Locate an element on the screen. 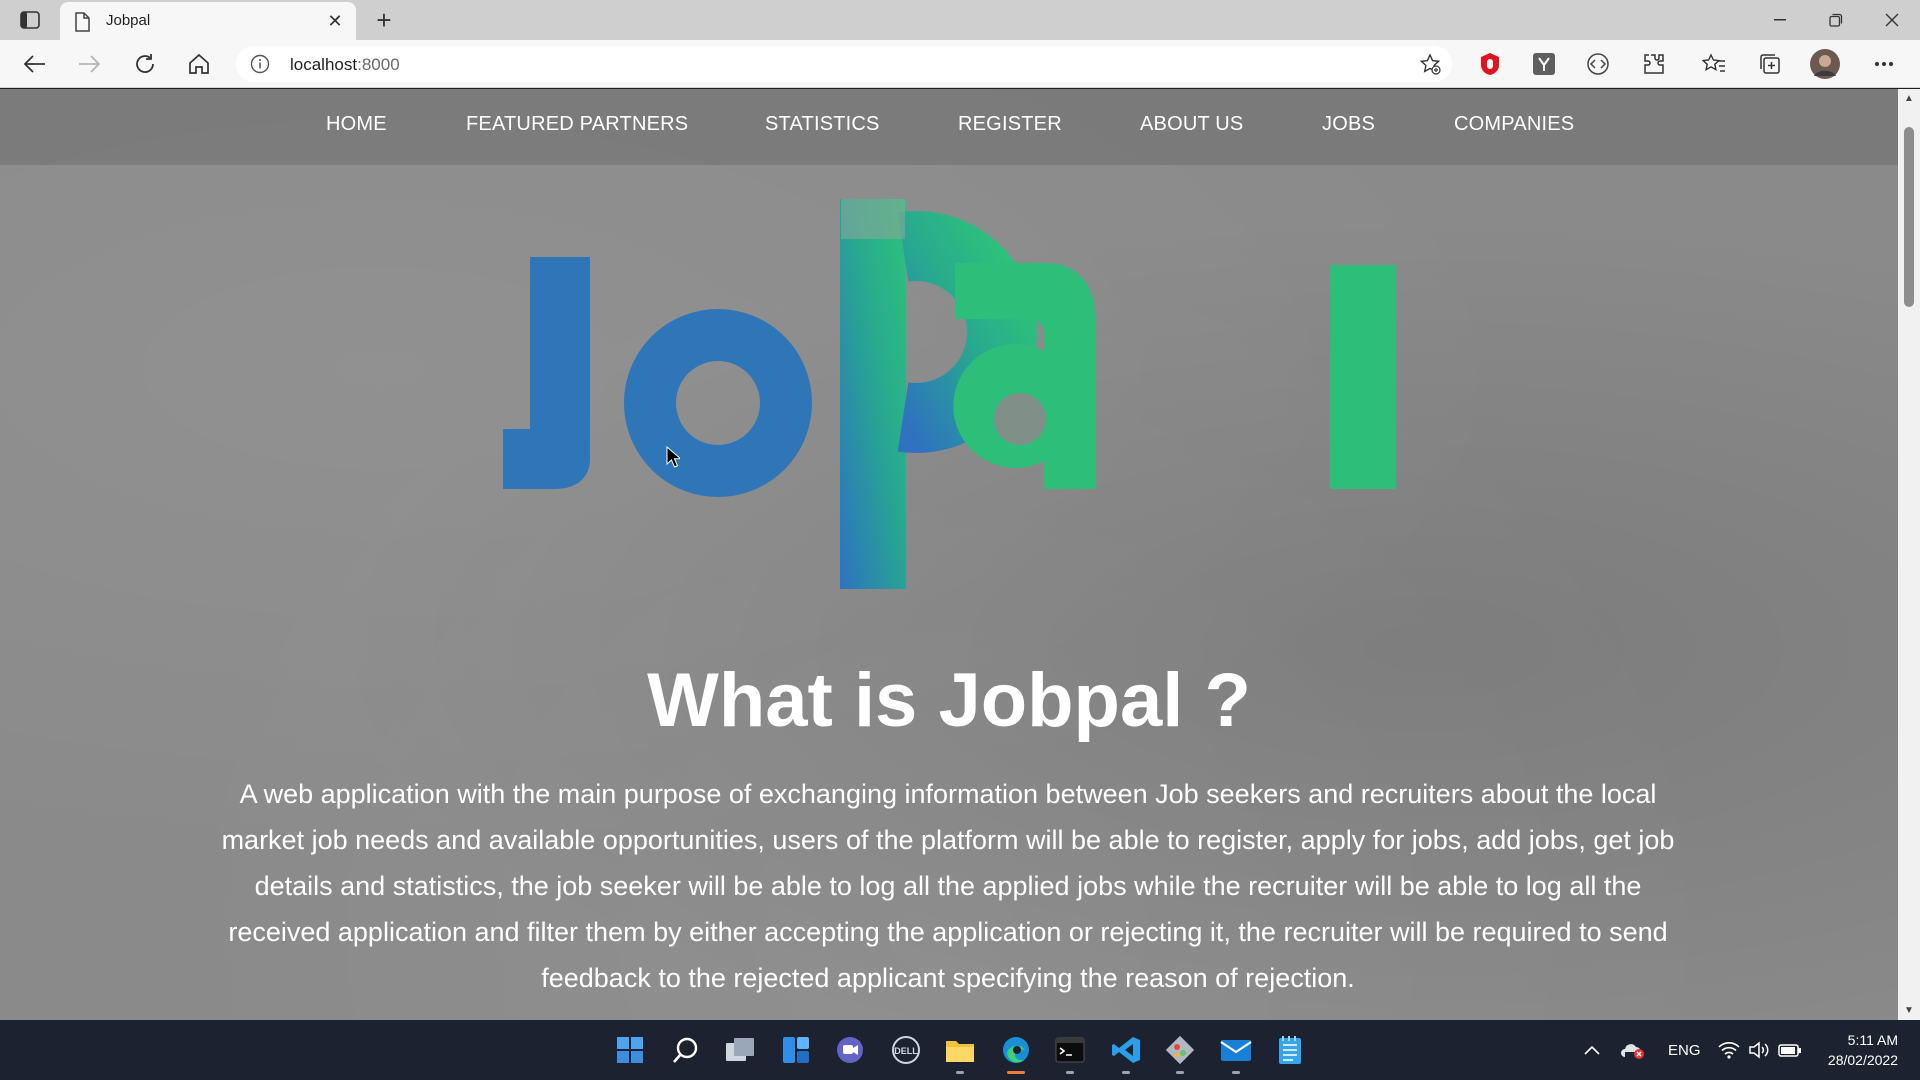  tab-close-icon: ✕ is located at coordinates (335, 21).